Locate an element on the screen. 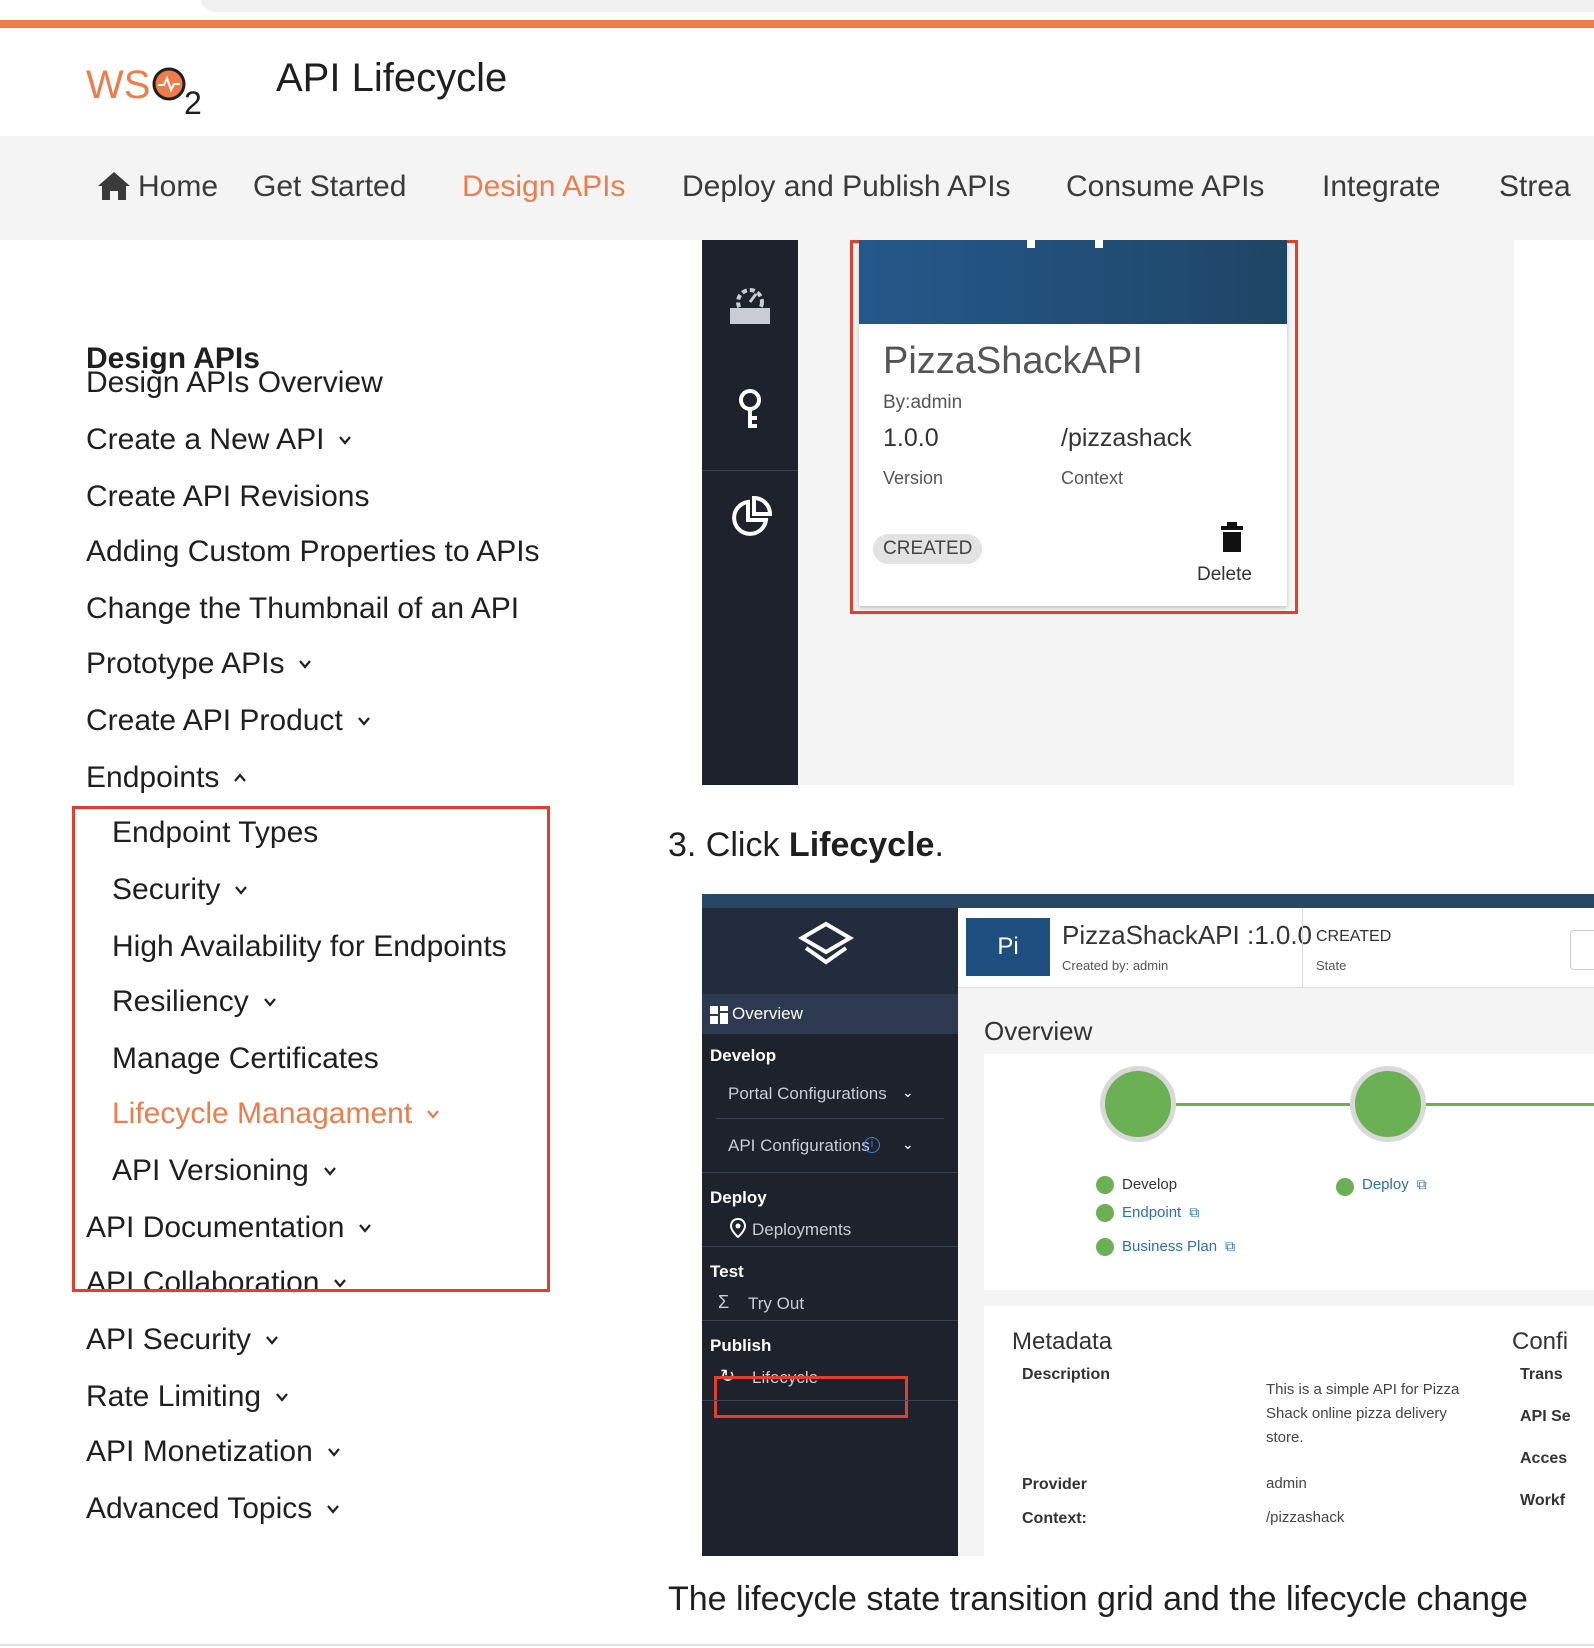  sidebar-item-rate-limiting: Rate Limiting is located at coordinates (187, 1397).